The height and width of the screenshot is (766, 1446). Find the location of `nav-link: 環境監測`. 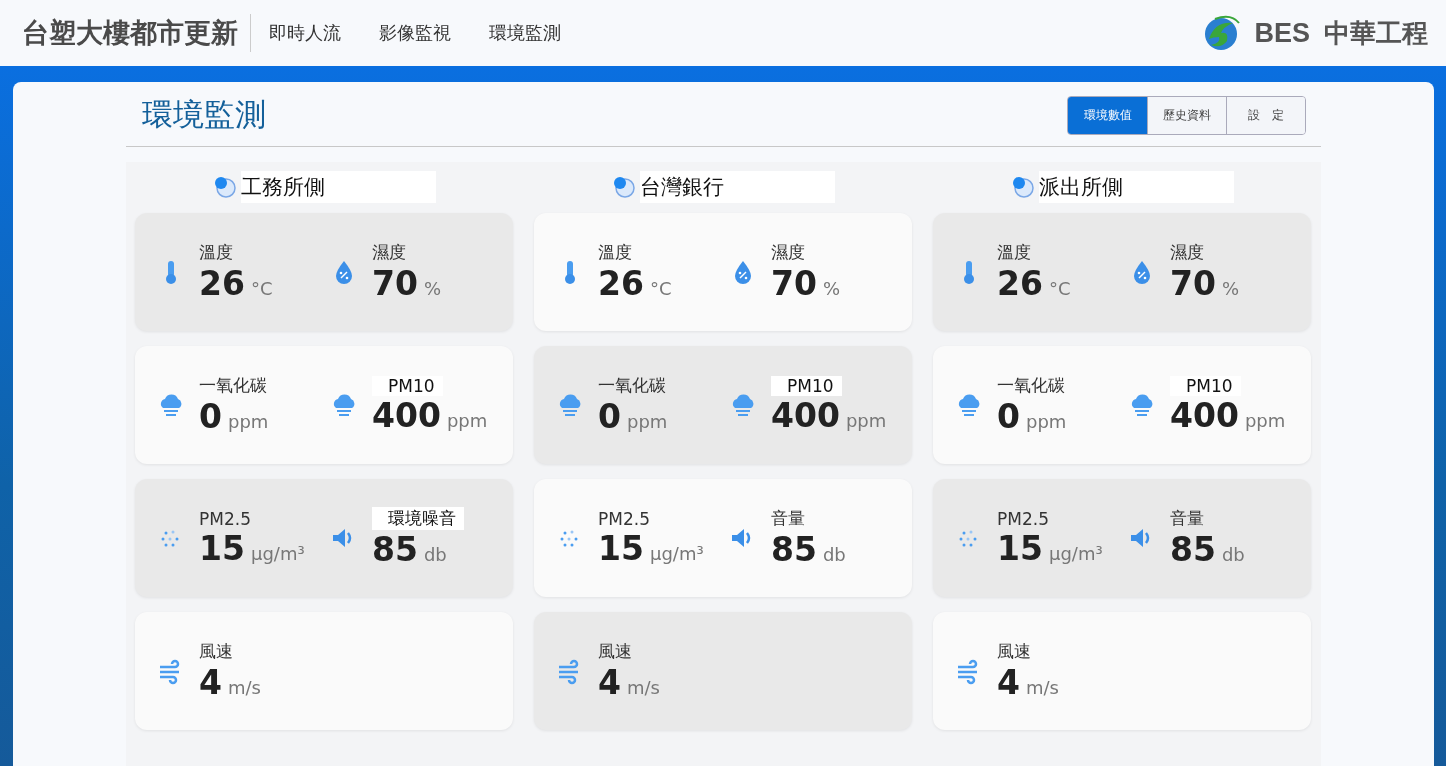

nav-link: 環境監測 is located at coordinates (525, 33).